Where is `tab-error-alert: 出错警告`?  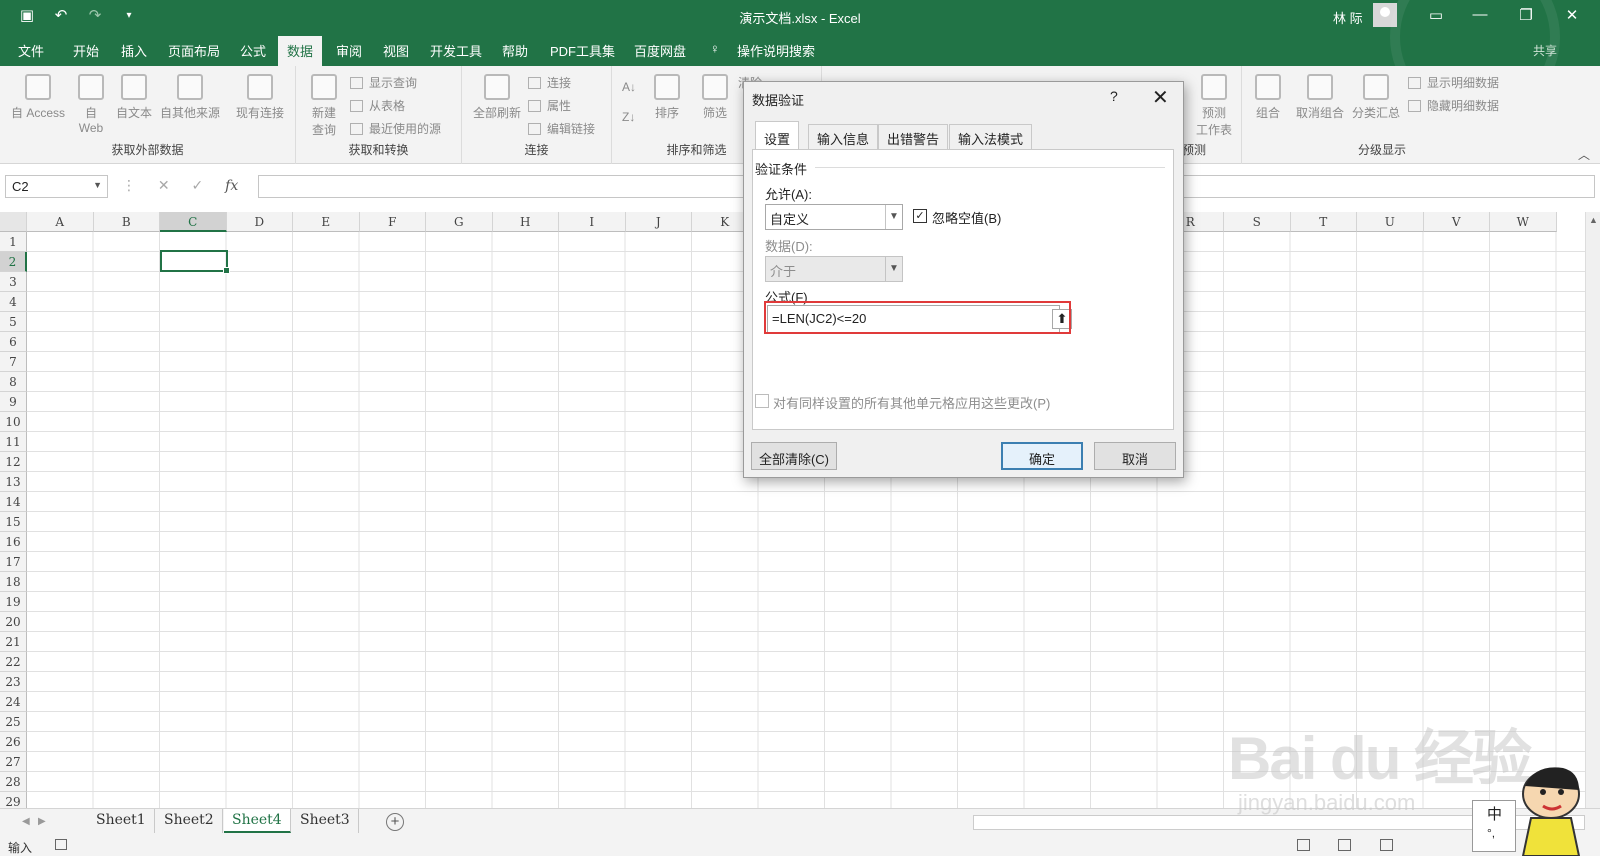 tab-error-alert: 出错警告 is located at coordinates (913, 136).